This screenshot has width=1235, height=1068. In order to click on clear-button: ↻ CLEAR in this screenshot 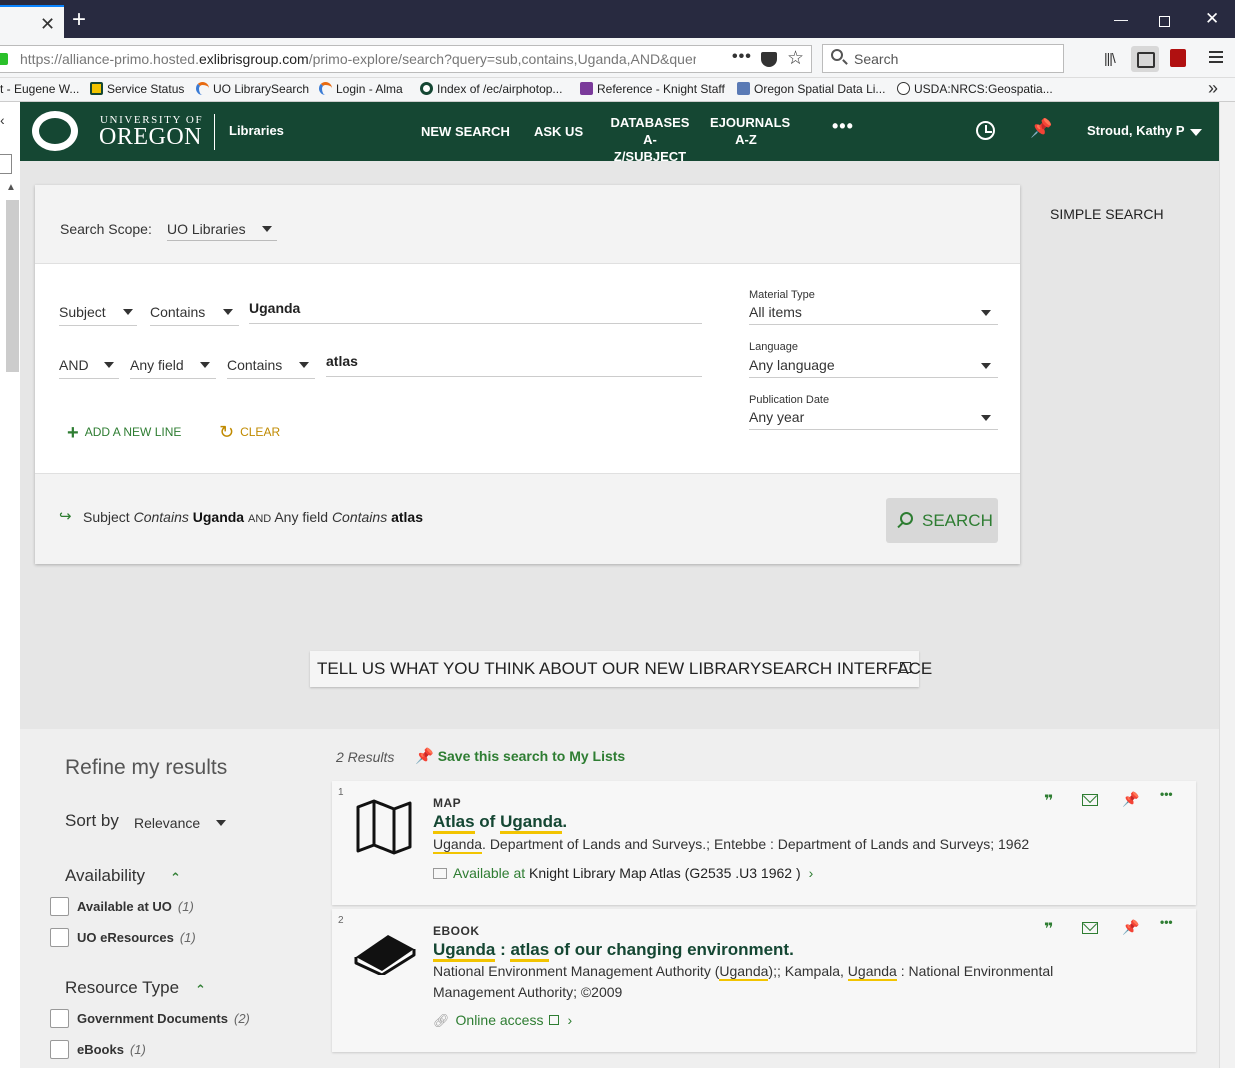, I will do `click(249, 432)`.